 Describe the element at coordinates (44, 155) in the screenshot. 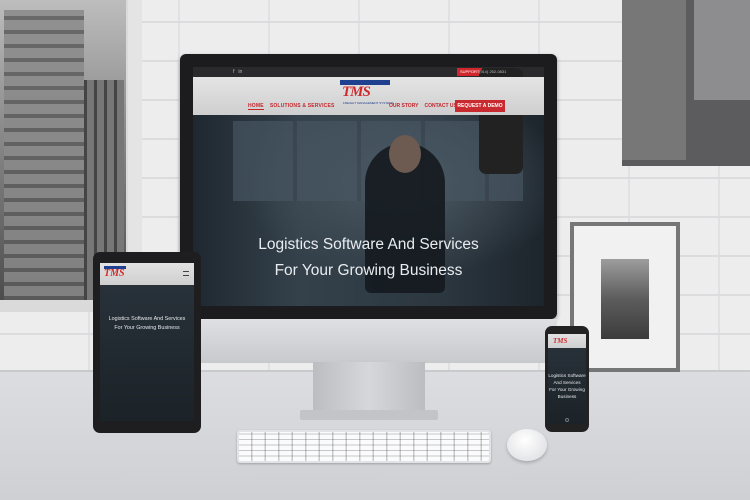

I see `building-facade` at that location.